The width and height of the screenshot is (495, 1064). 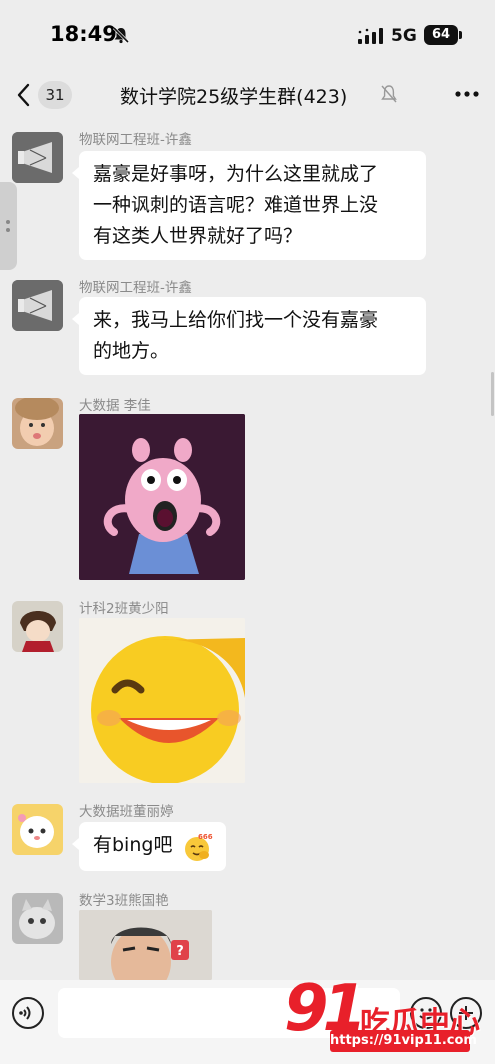 I want to click on group-title: 数计学院25级学生群(423), so click(x=233, y=95).